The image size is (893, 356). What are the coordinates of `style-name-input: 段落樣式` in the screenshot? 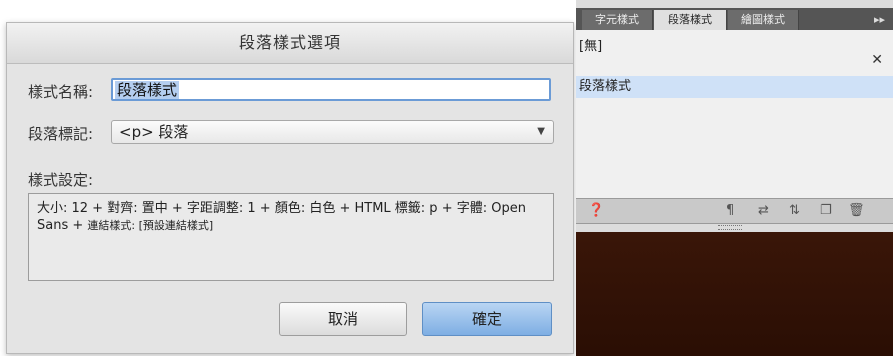 It's located at (331, 89).